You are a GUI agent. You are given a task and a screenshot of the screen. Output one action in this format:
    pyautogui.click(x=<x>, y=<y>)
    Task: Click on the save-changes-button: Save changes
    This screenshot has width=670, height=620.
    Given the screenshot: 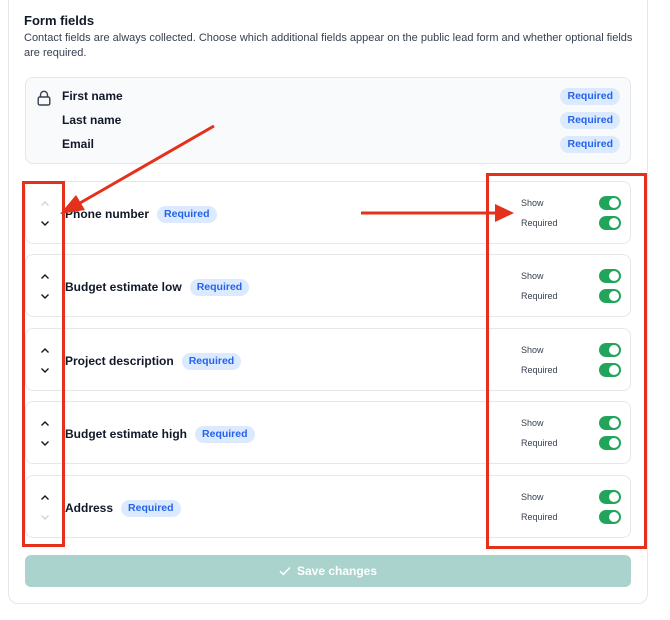 What is the action you would take?
    pyautogui.click(x=328, y=571)
    